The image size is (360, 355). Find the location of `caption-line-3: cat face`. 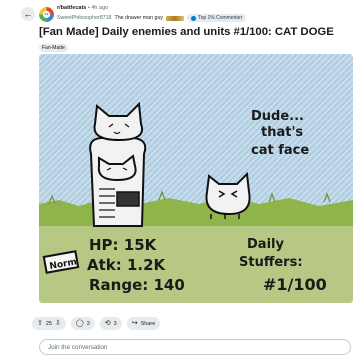

caption-line-3: cat face is located at coordinates (280, 150).